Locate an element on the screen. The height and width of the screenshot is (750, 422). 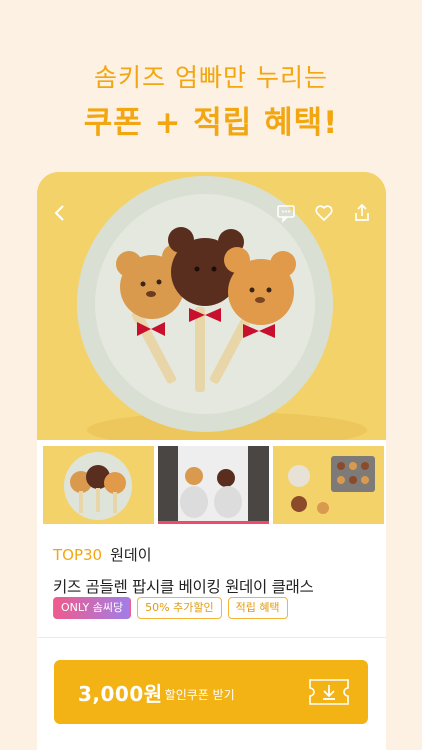
badge-row: ONLY 솜씨당 50% 추가할인 적립 혜택 is located at coordinates (170, 608).